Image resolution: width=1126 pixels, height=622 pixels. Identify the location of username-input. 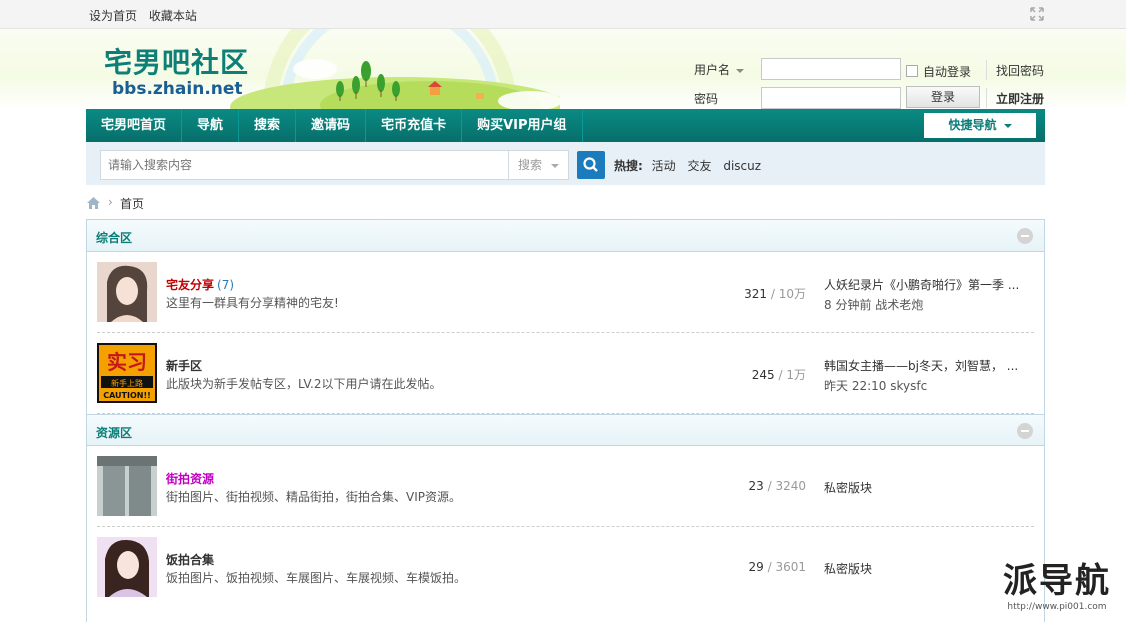
(831, 69).